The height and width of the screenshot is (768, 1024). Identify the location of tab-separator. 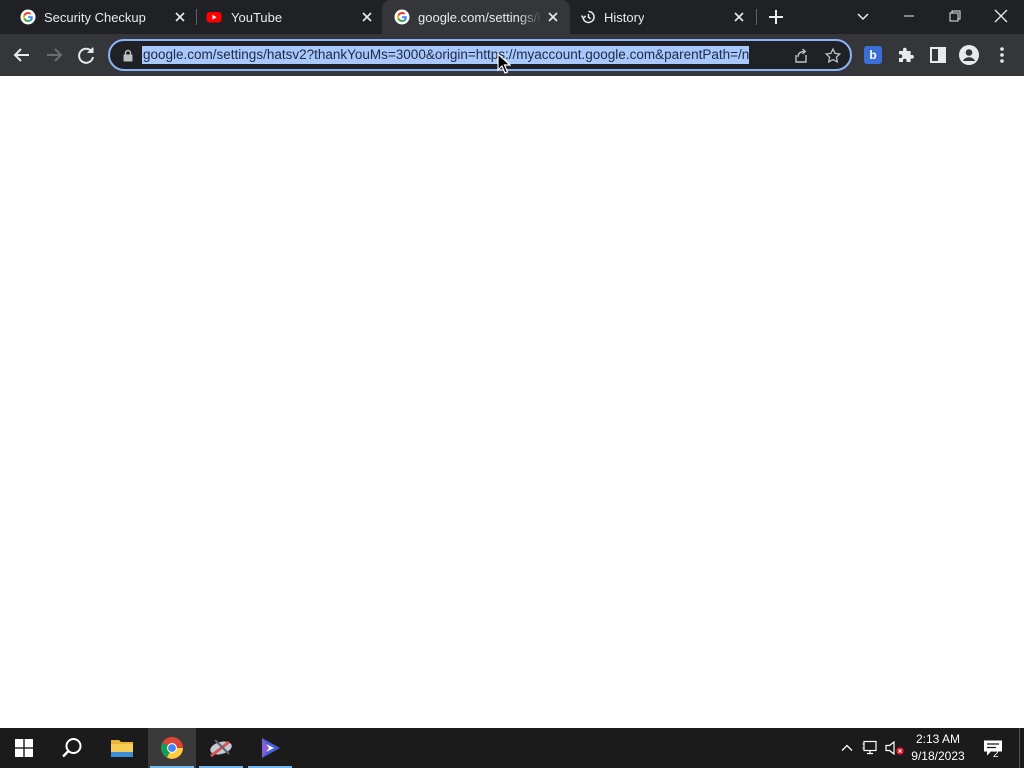
(756, 17).